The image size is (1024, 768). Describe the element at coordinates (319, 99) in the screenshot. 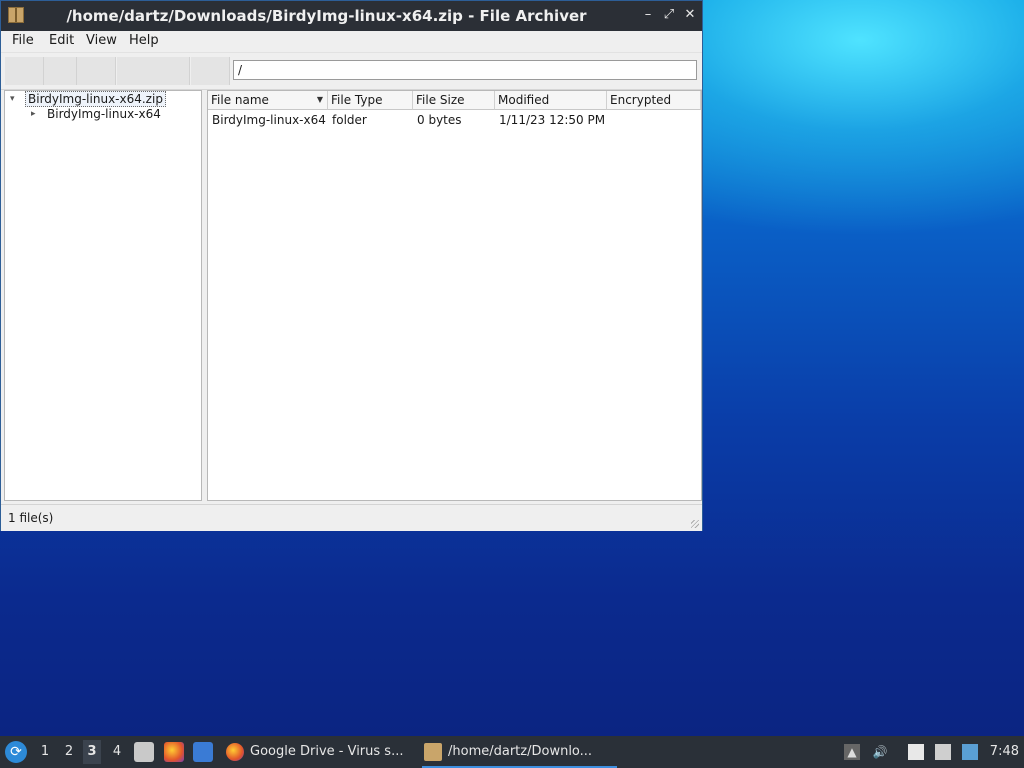

I see `sort-descending-icon: ▼` at that location.